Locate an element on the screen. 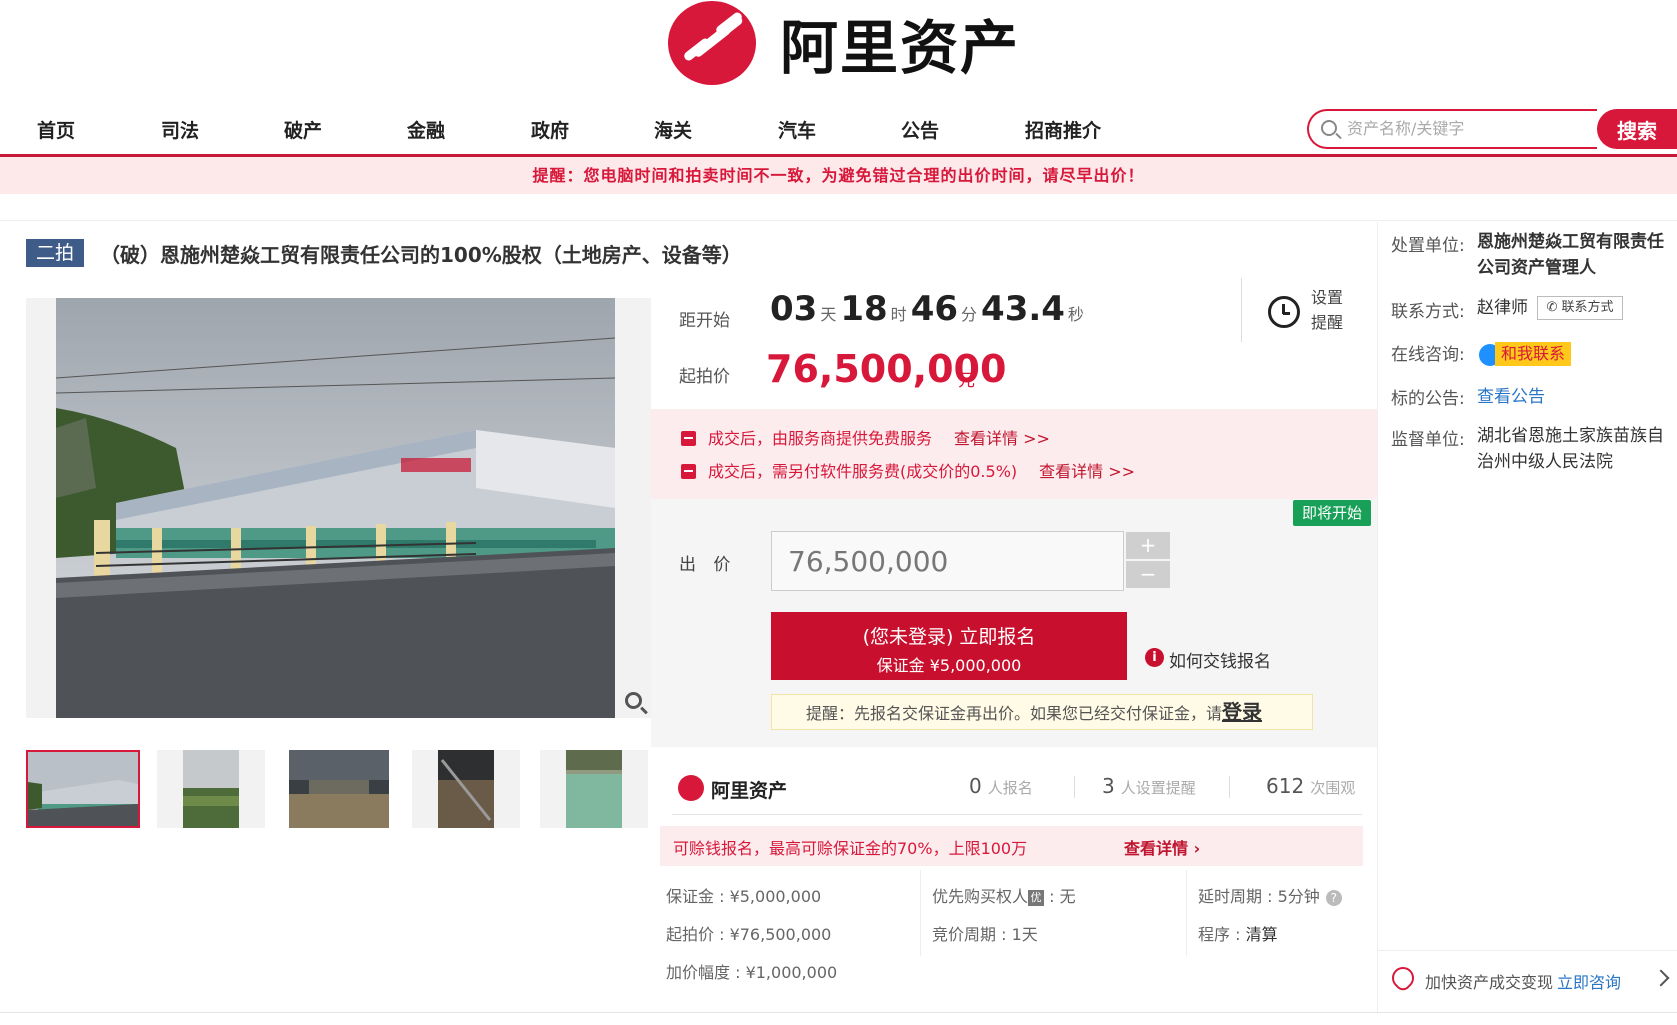  time-warning-banner: 提醒：您电脑时间和拍卖时间不一致，为避免错过合理的出价时间，请尽早出价！ is located at coordinates (838, 175).